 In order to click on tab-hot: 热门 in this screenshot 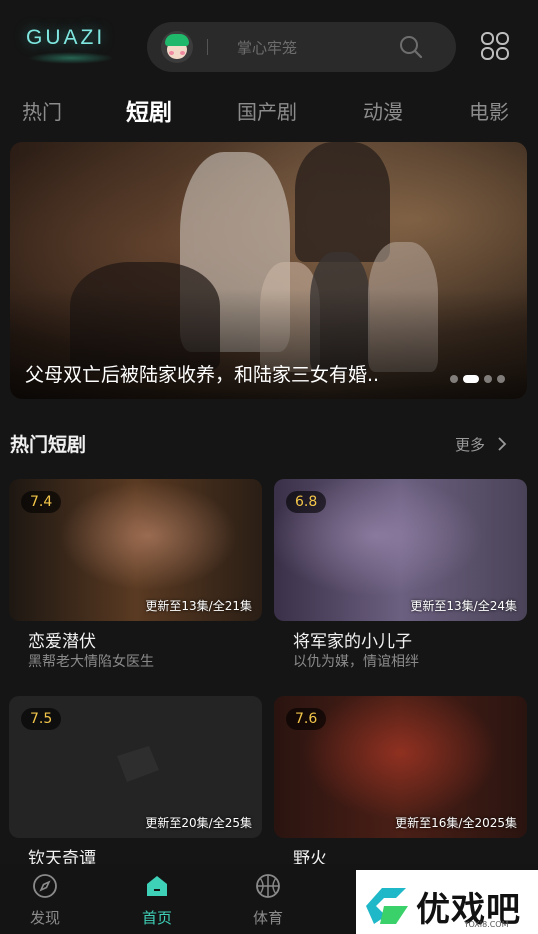, I will do `click(42, 110)`.